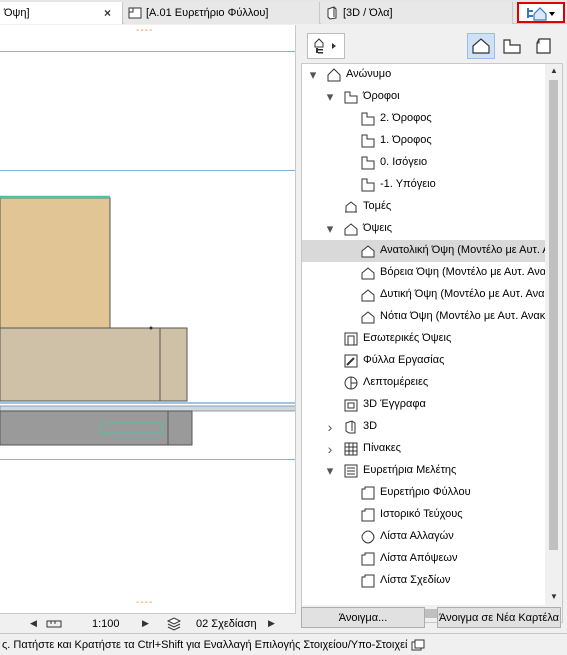 Image resolution: width=567 pixels, height=655 pixels. I want to click on tab-elevation: Όψη] ×, so click(61, 13).